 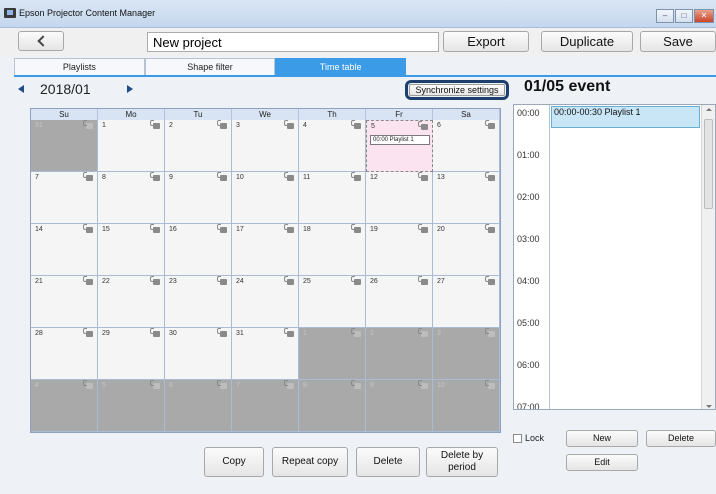 What do you see at coordinates (79, 66) in the screenshot?
I see `tab-playlists: Playlists` at bounding box center [79, 66].